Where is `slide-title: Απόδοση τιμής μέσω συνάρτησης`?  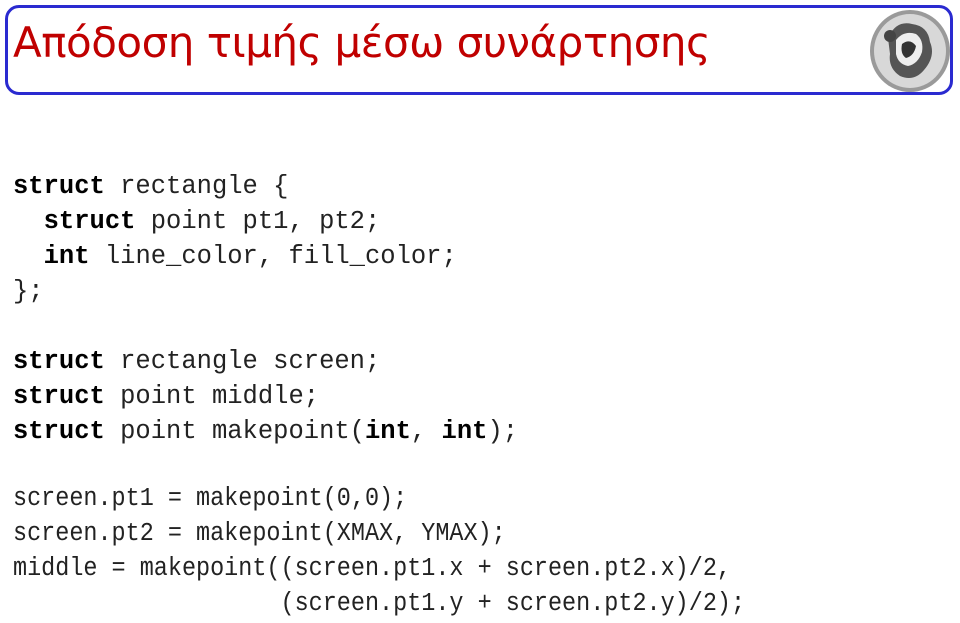 slide-title: Απόδοση τιμής μέσω συνάρτησης is located at coordinates (362, 42).